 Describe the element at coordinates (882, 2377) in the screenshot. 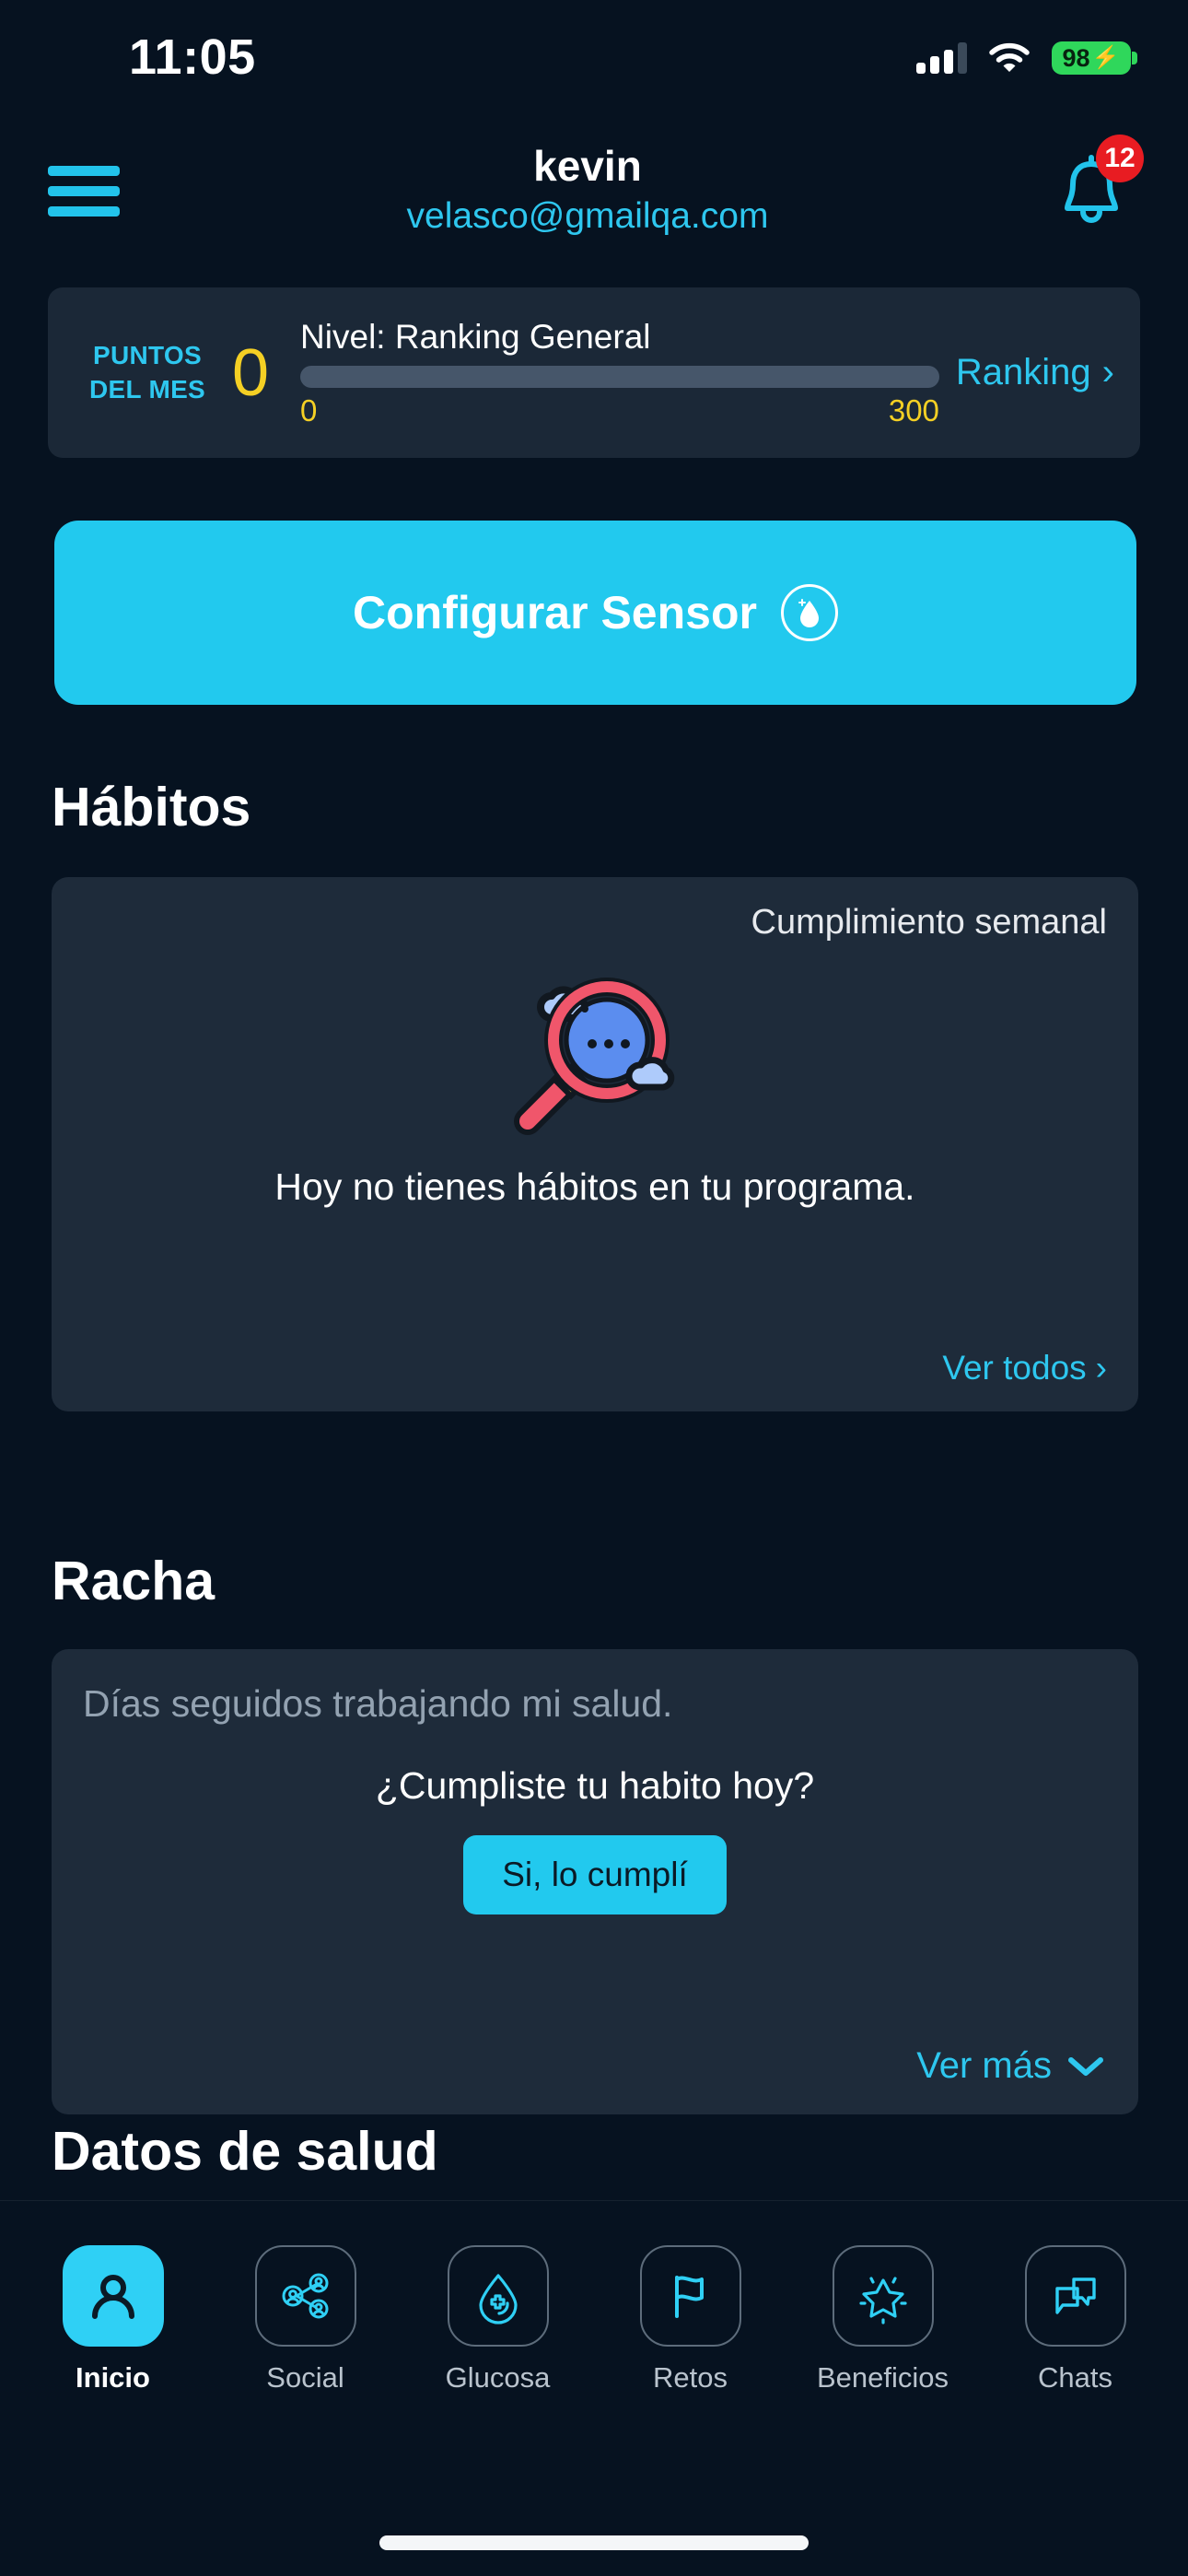

I see `nav-label-beneficios: Beneficios` at that location.